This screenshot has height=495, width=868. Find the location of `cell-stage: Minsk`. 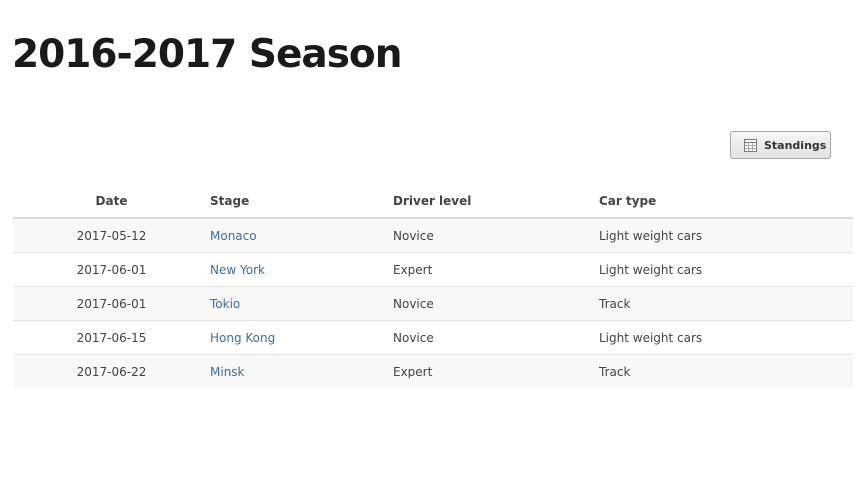

cell-stage: Minsk is located at coordinates (301, 371).